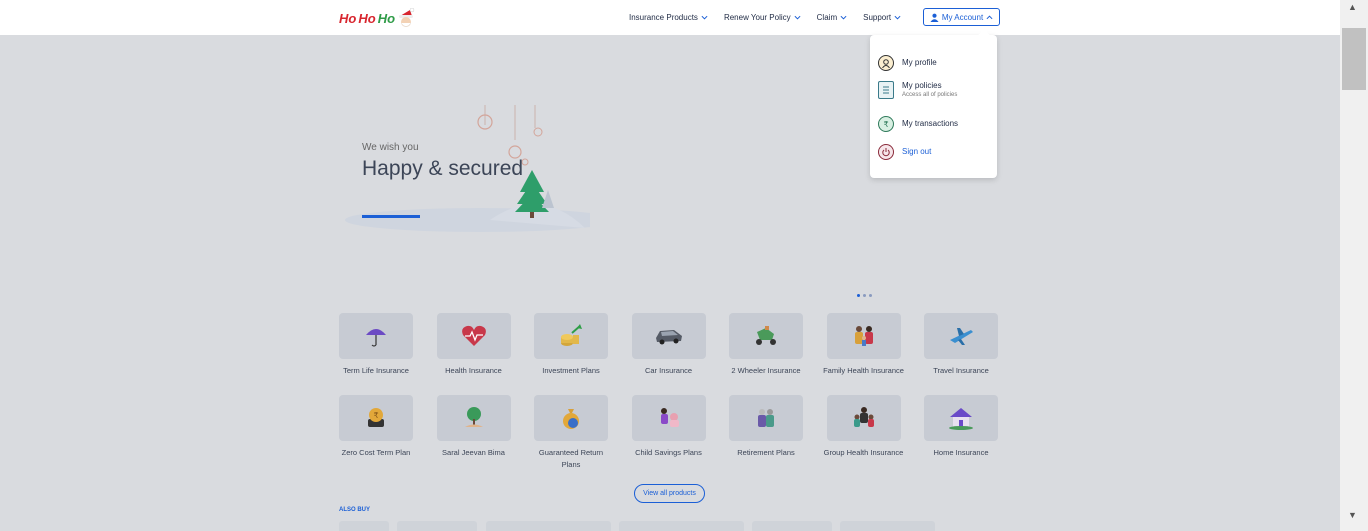 This screenshot has height=531, width=1368. I want to click on umbrella-icon, so click(376, 338).